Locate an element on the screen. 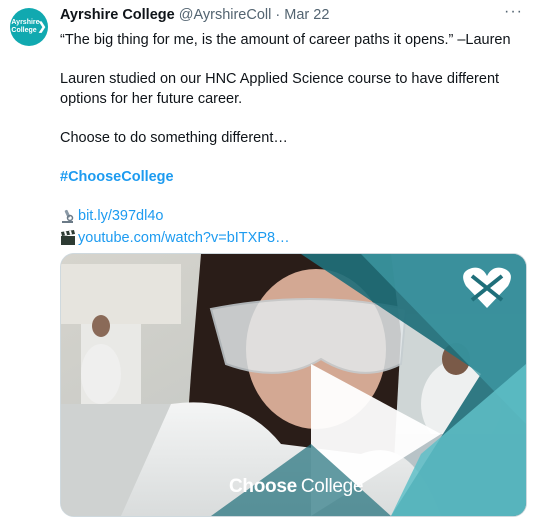  clapper-board-icon is located at coordinates (68, 238).